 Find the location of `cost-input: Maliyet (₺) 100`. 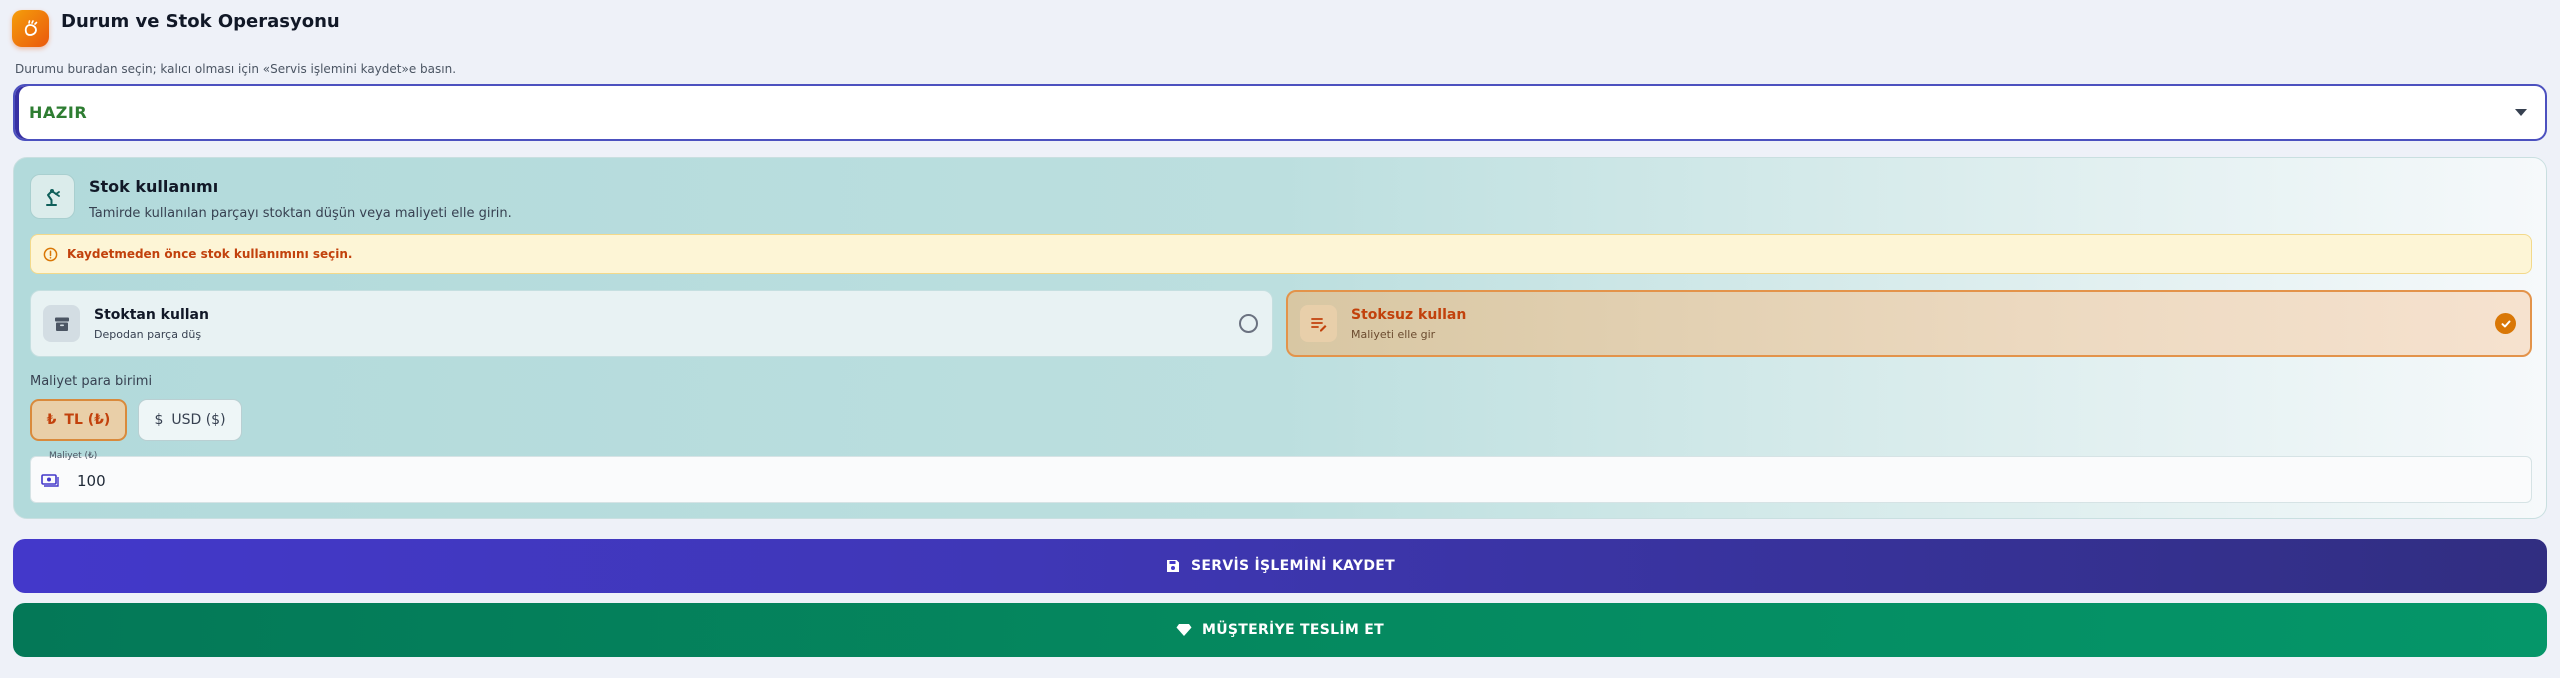

cost-input: Maliyet (₺) 100 is located at coordinates (1281, 477).